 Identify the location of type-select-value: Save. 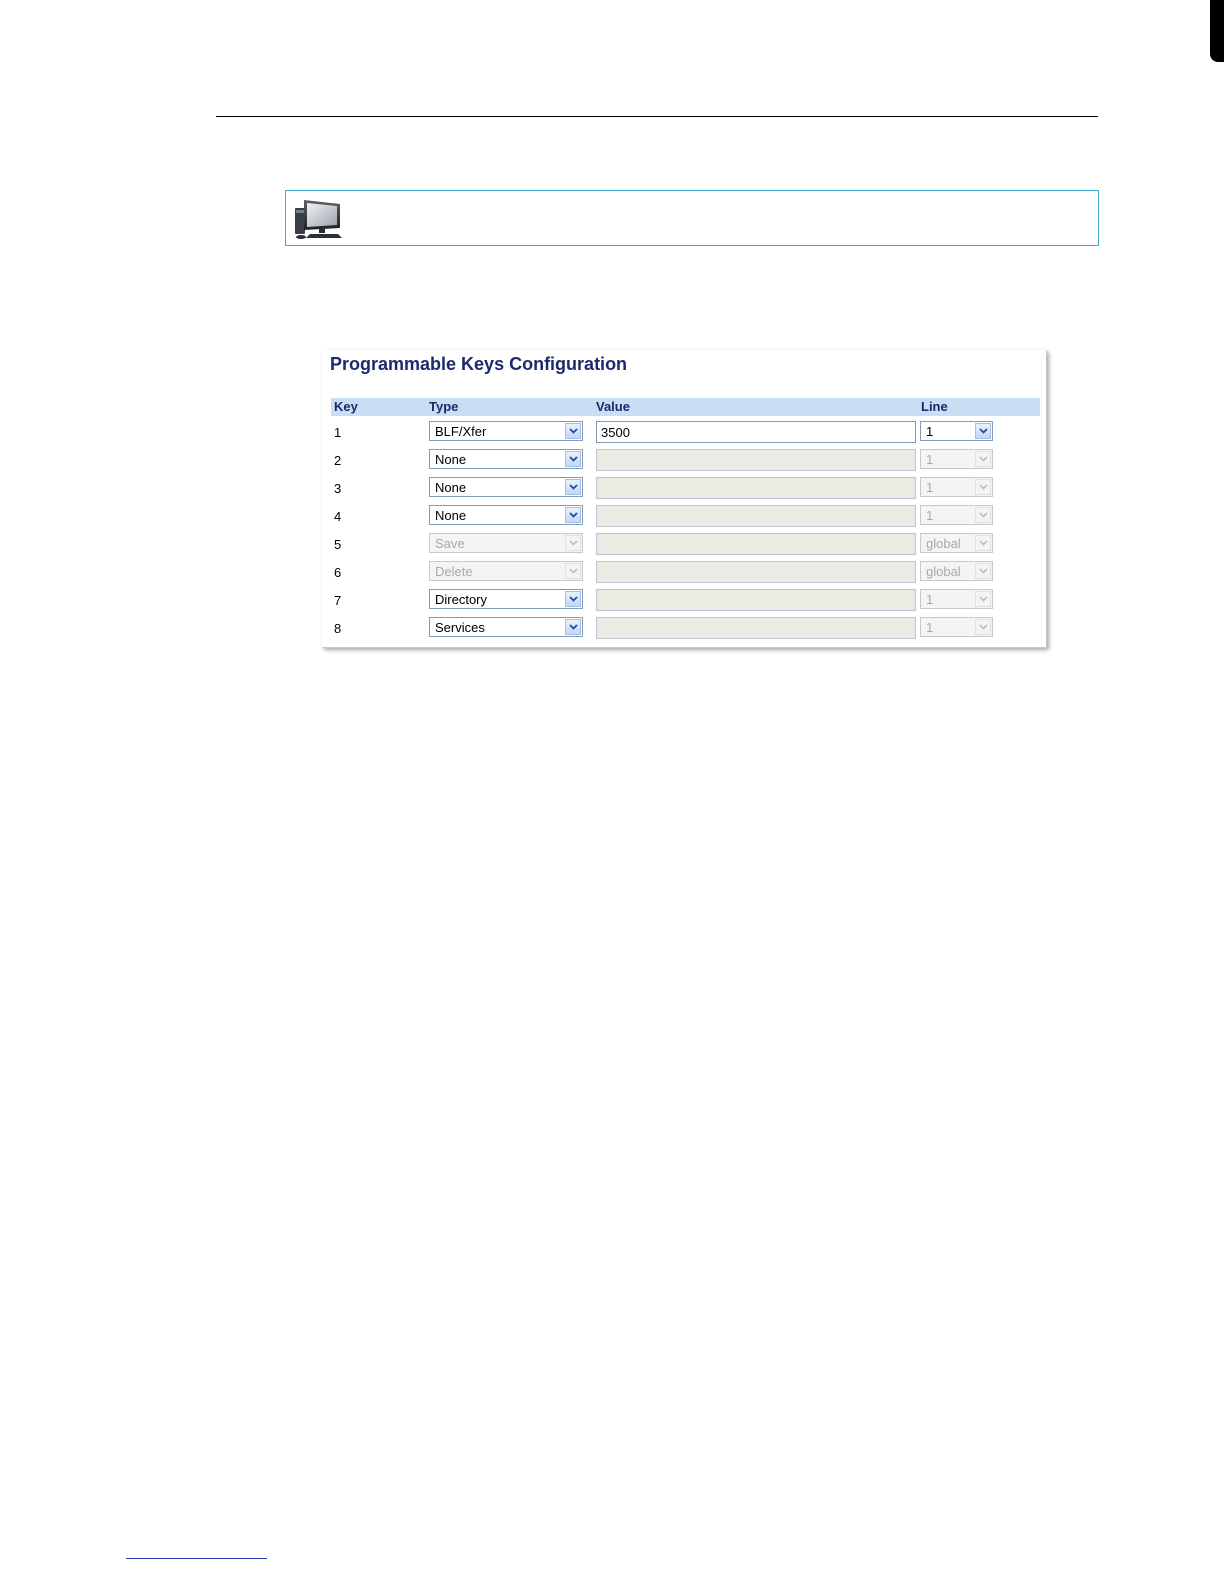
(450, 543).